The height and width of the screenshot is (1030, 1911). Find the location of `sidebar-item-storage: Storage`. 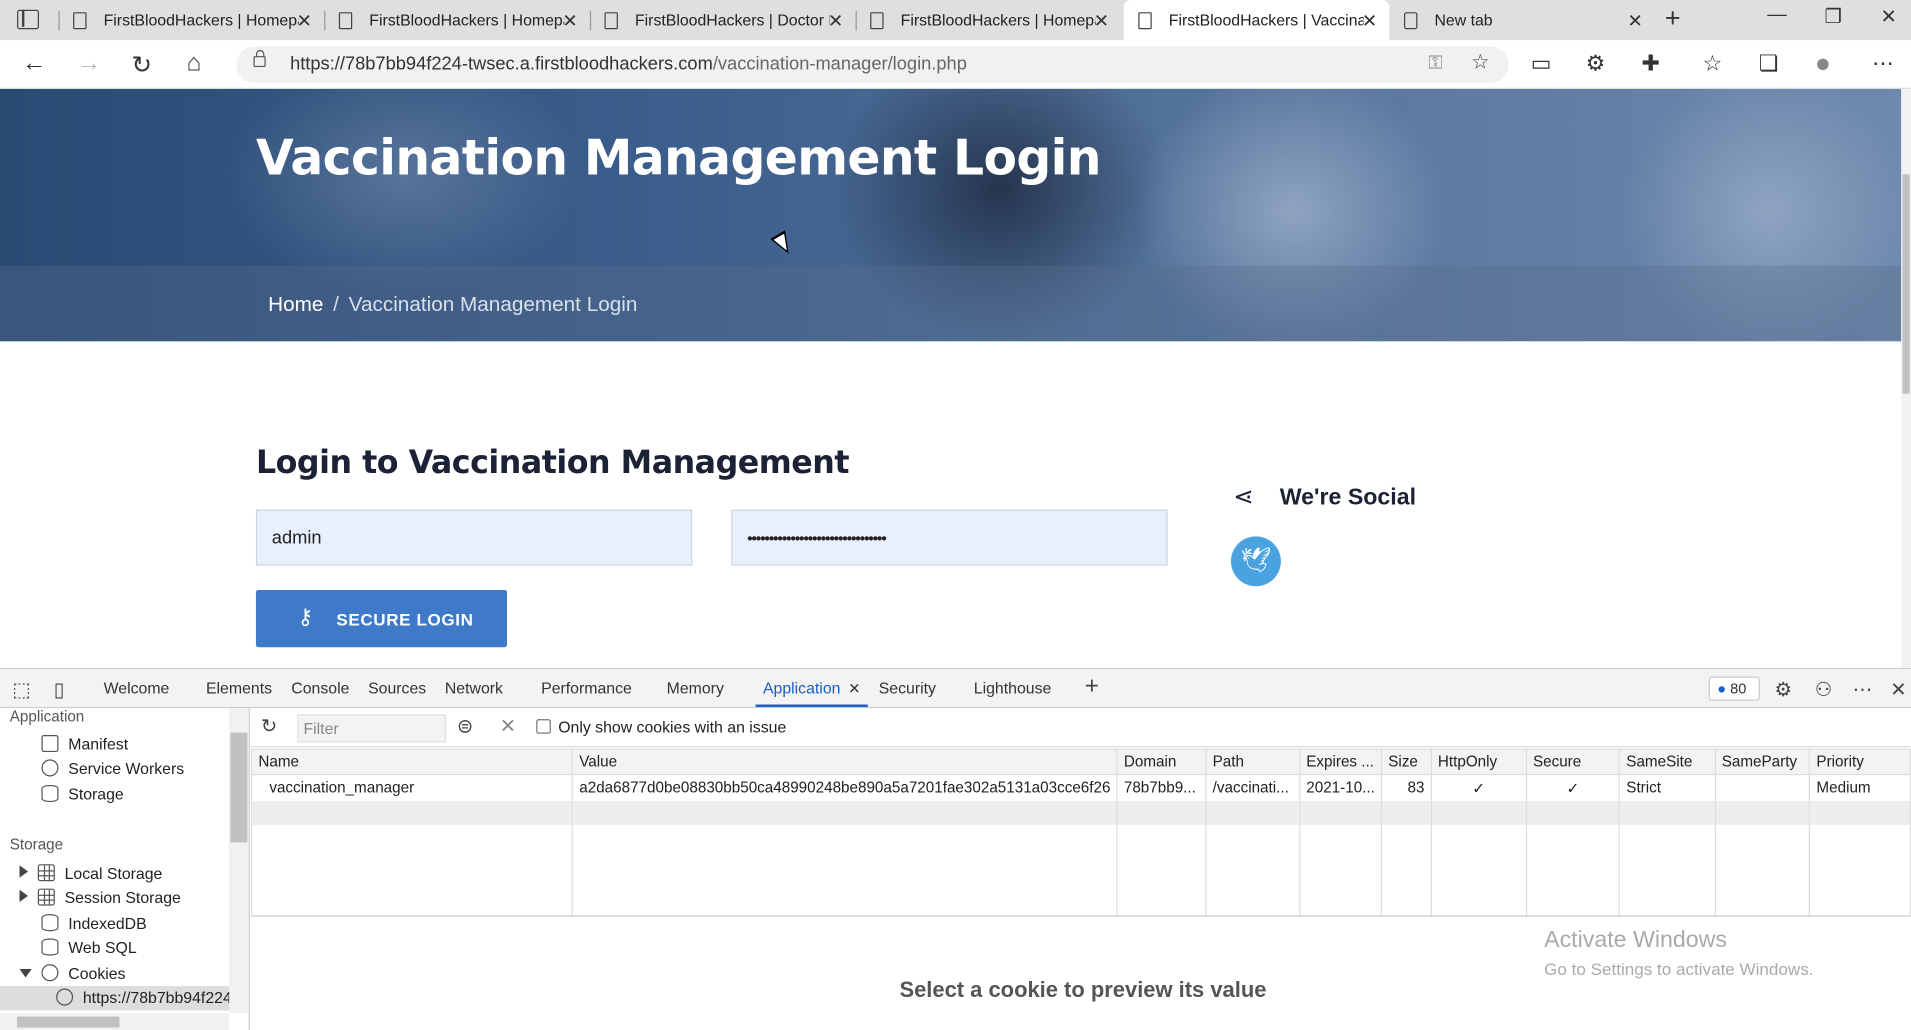

sidebar-item-storage: Storage is located at coordinates (82, 793).